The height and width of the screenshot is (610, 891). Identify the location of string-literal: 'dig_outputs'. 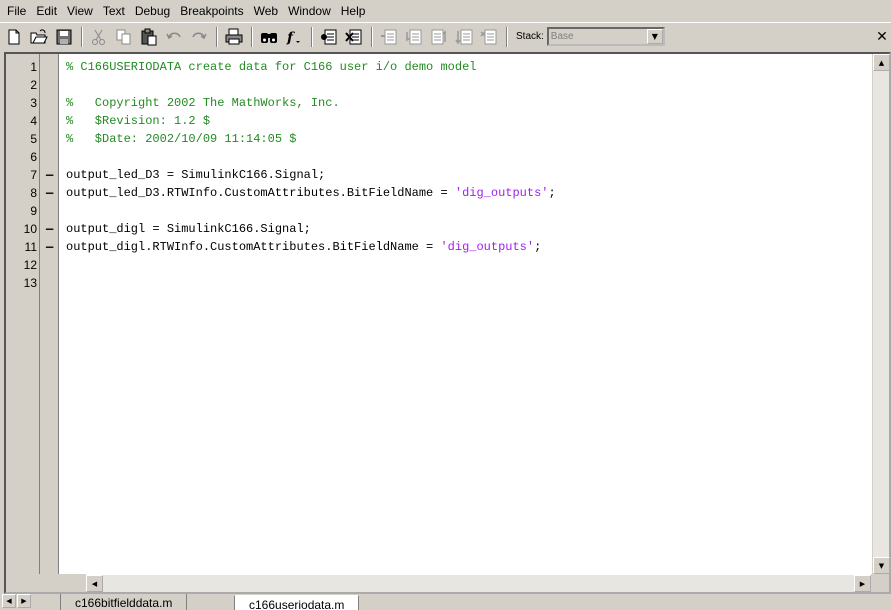
(487, 247).